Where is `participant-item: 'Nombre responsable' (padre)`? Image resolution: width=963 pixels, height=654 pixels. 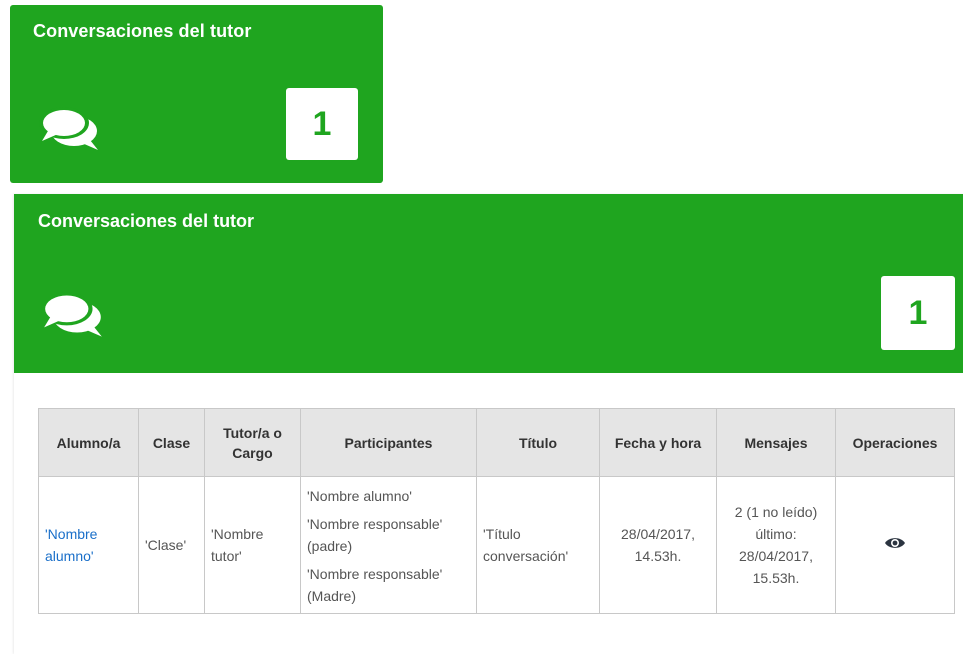 participant-item: 'Nombre responsable' (padre) is located at coordinates (375, 535).